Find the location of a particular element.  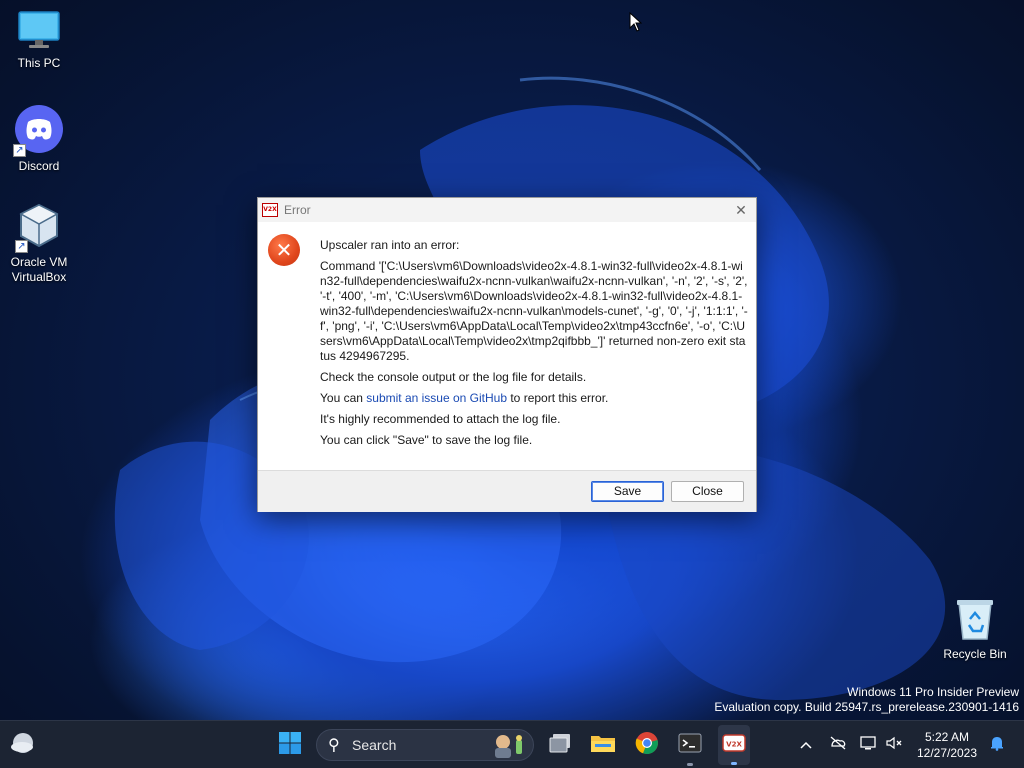

show-hidden-icons-button is located at coordinates (806, 744).